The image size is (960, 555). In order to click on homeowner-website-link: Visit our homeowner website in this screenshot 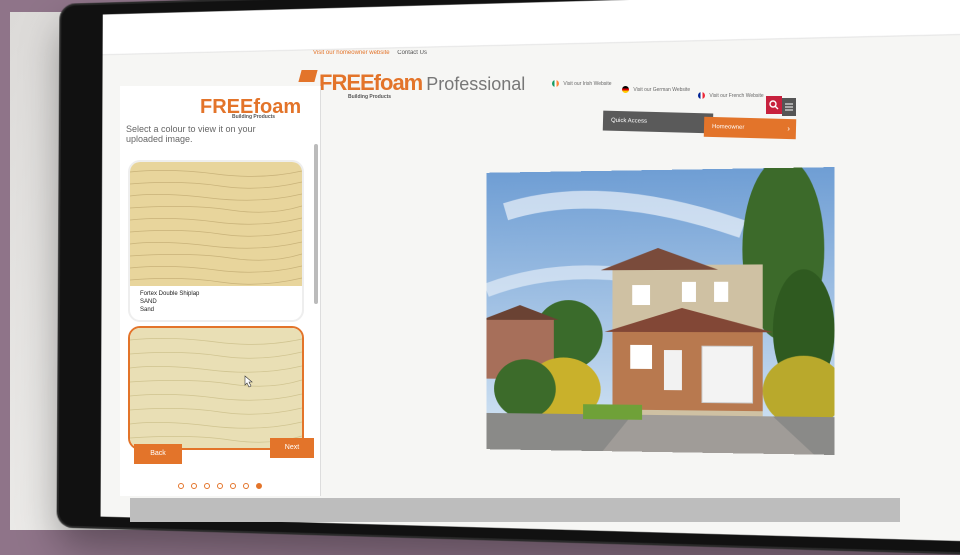, I will do `click(351, 53)`.